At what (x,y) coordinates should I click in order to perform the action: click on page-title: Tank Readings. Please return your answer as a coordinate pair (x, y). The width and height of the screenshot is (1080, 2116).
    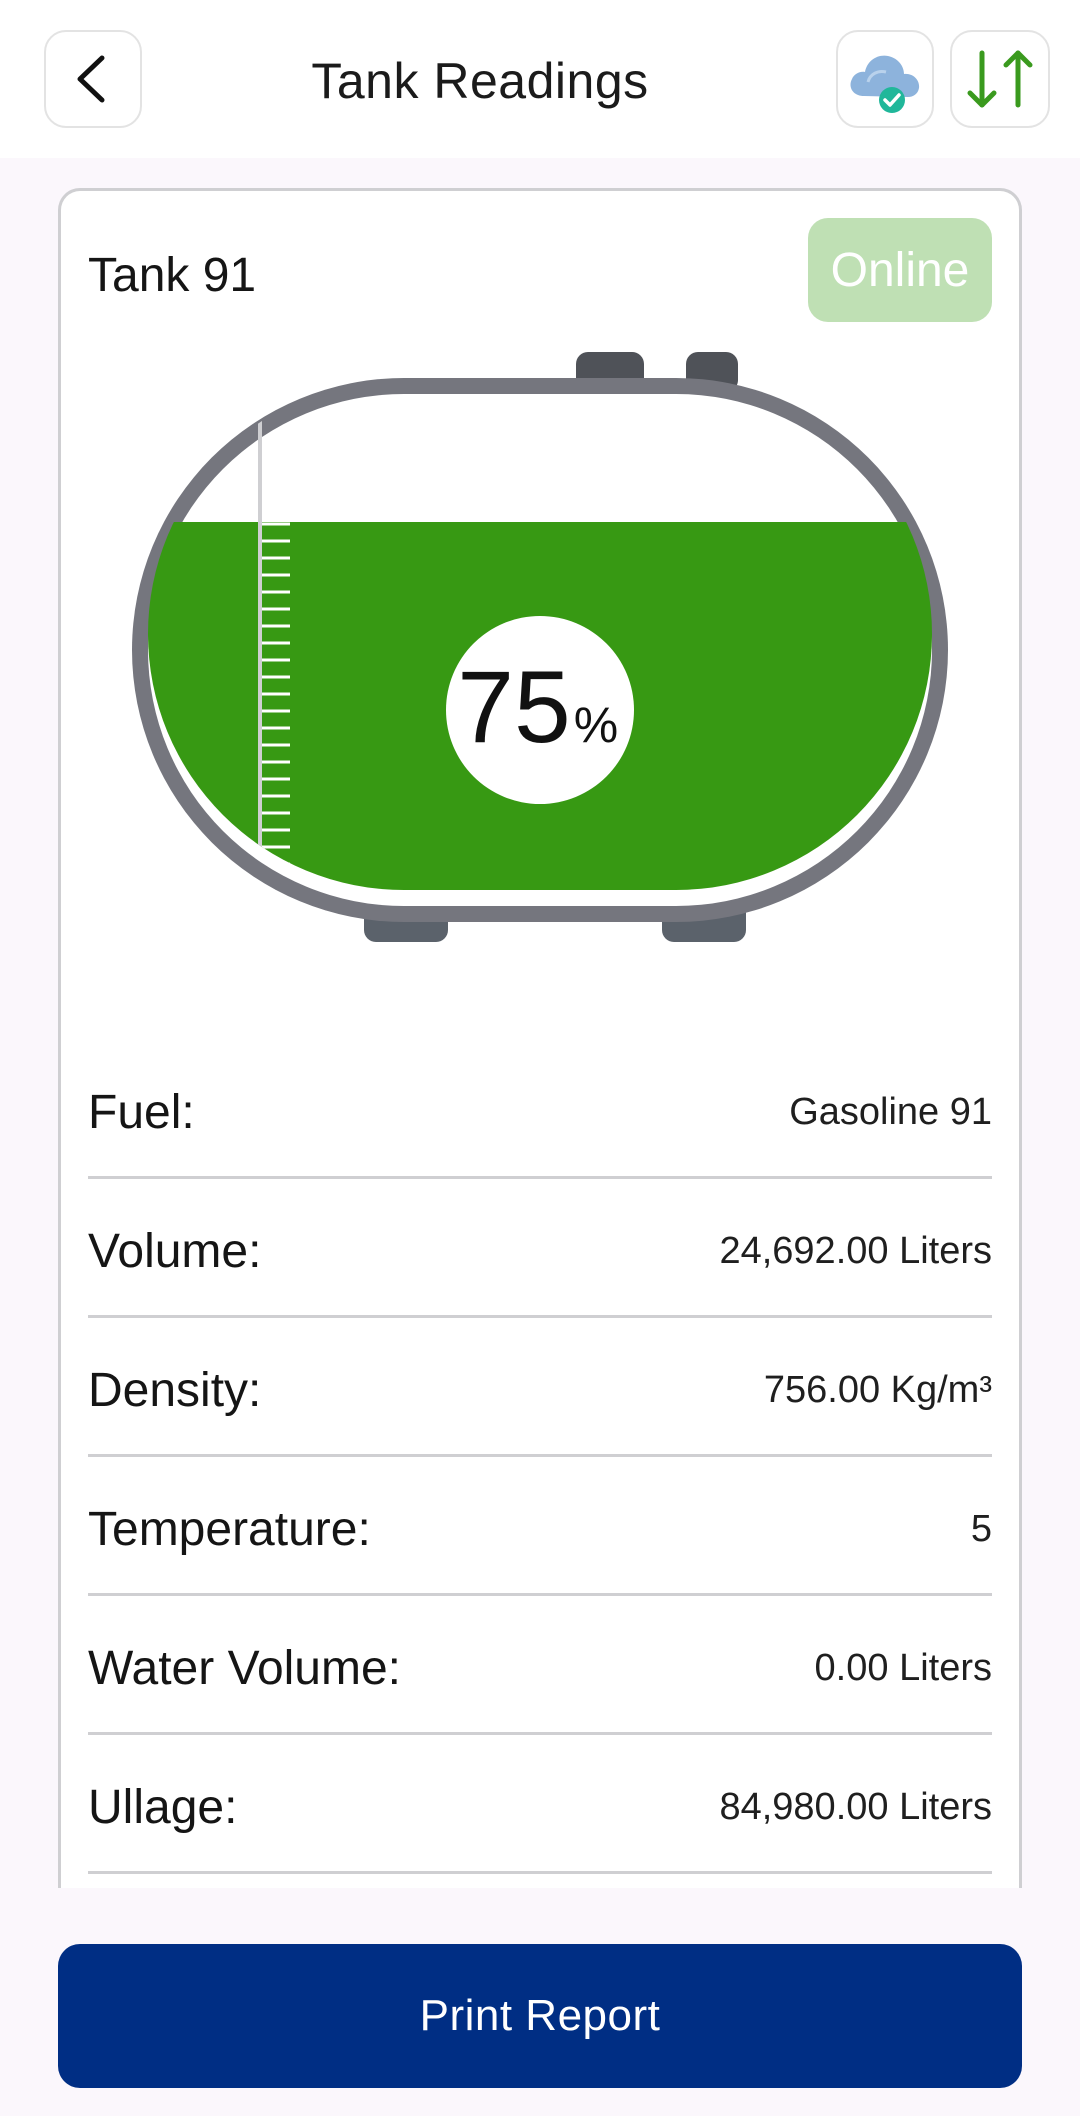
    Looking at the image, I should click on (480, 81).